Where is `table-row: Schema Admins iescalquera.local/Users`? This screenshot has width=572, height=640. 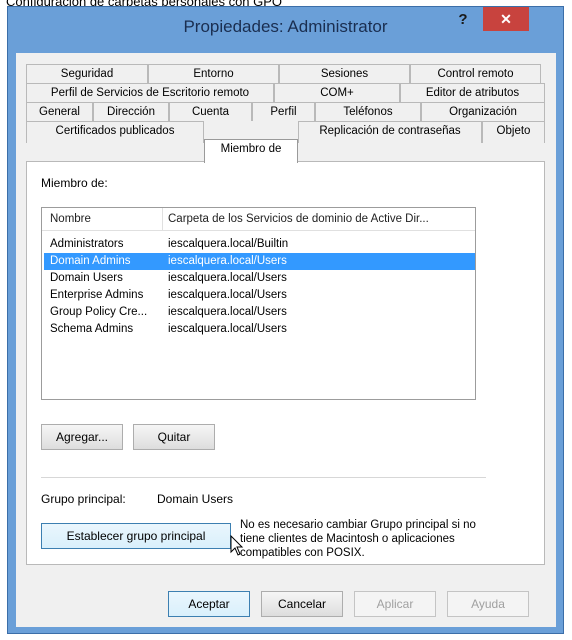 table-row: Schema Admins iescalquera.local/Users is located at coordinates (259, 329).